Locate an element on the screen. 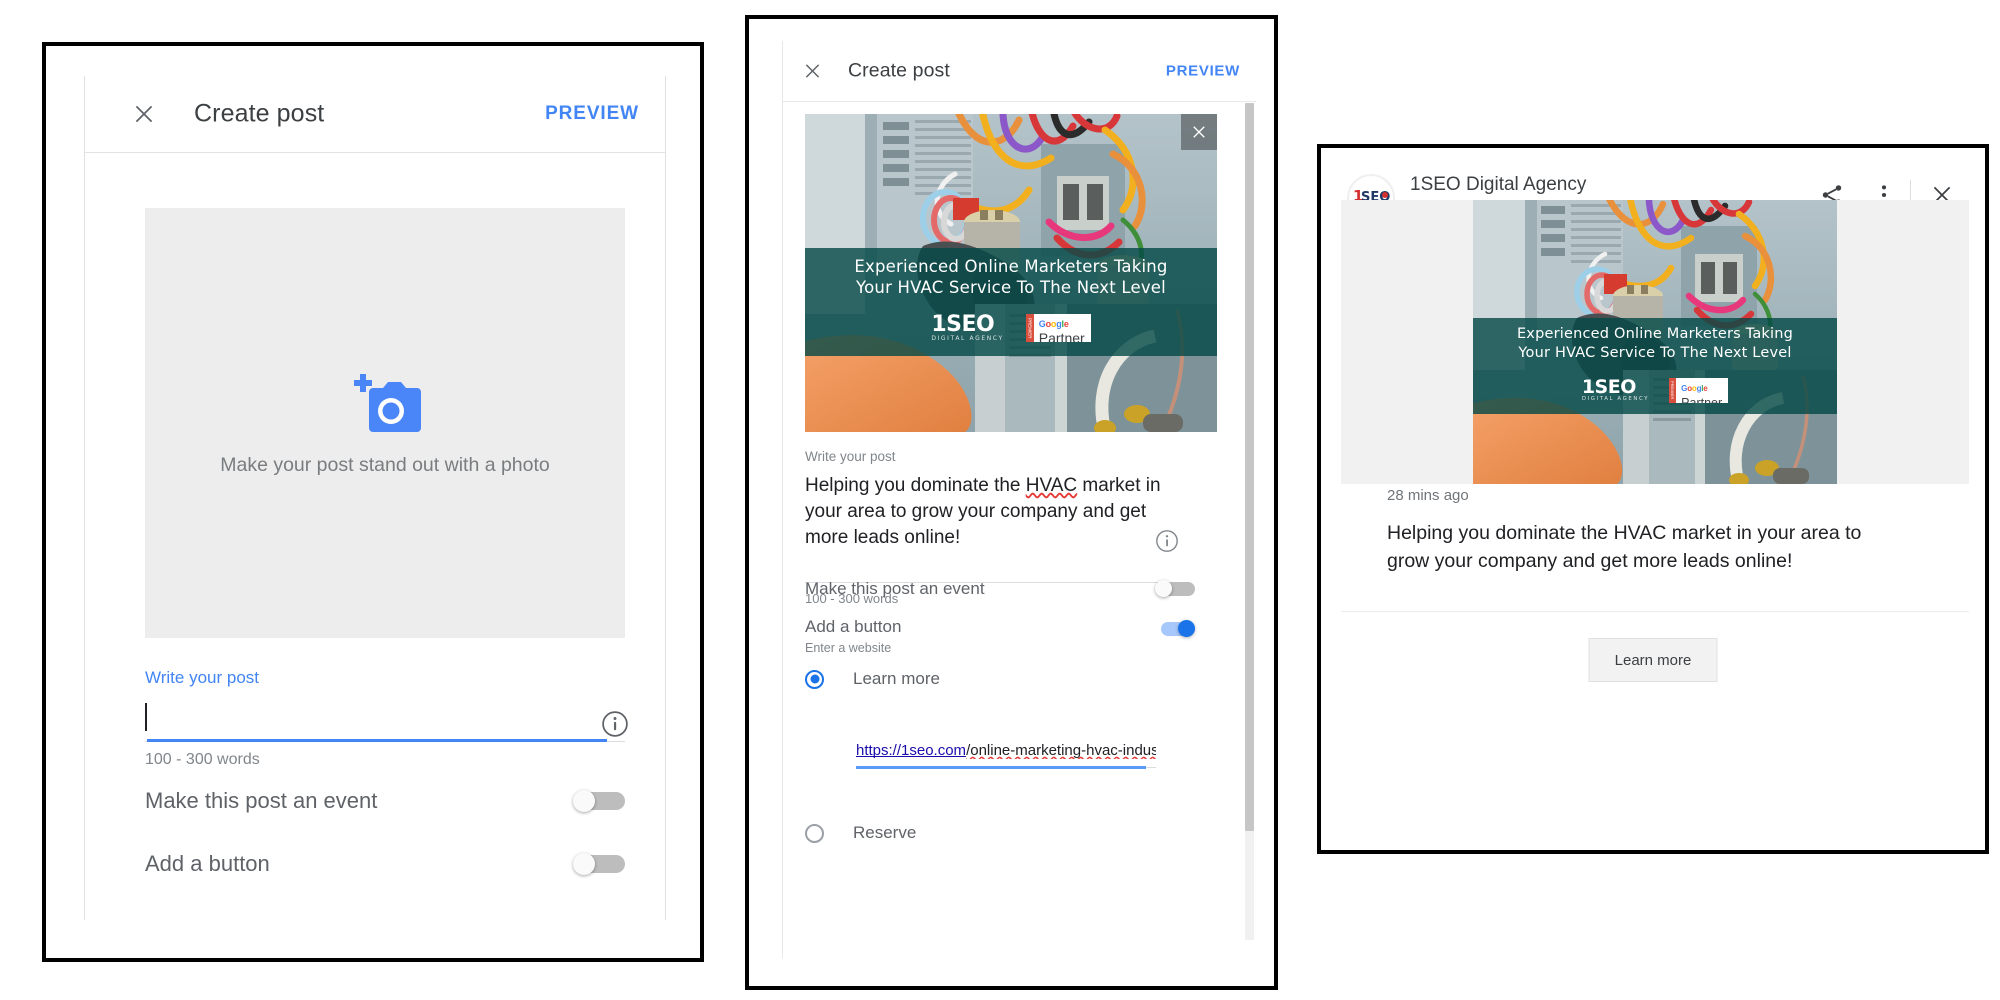 This screenshot has width=2000, height=1000. post-timestamp: 28 mins ago is located at coordinates (1428, 495).